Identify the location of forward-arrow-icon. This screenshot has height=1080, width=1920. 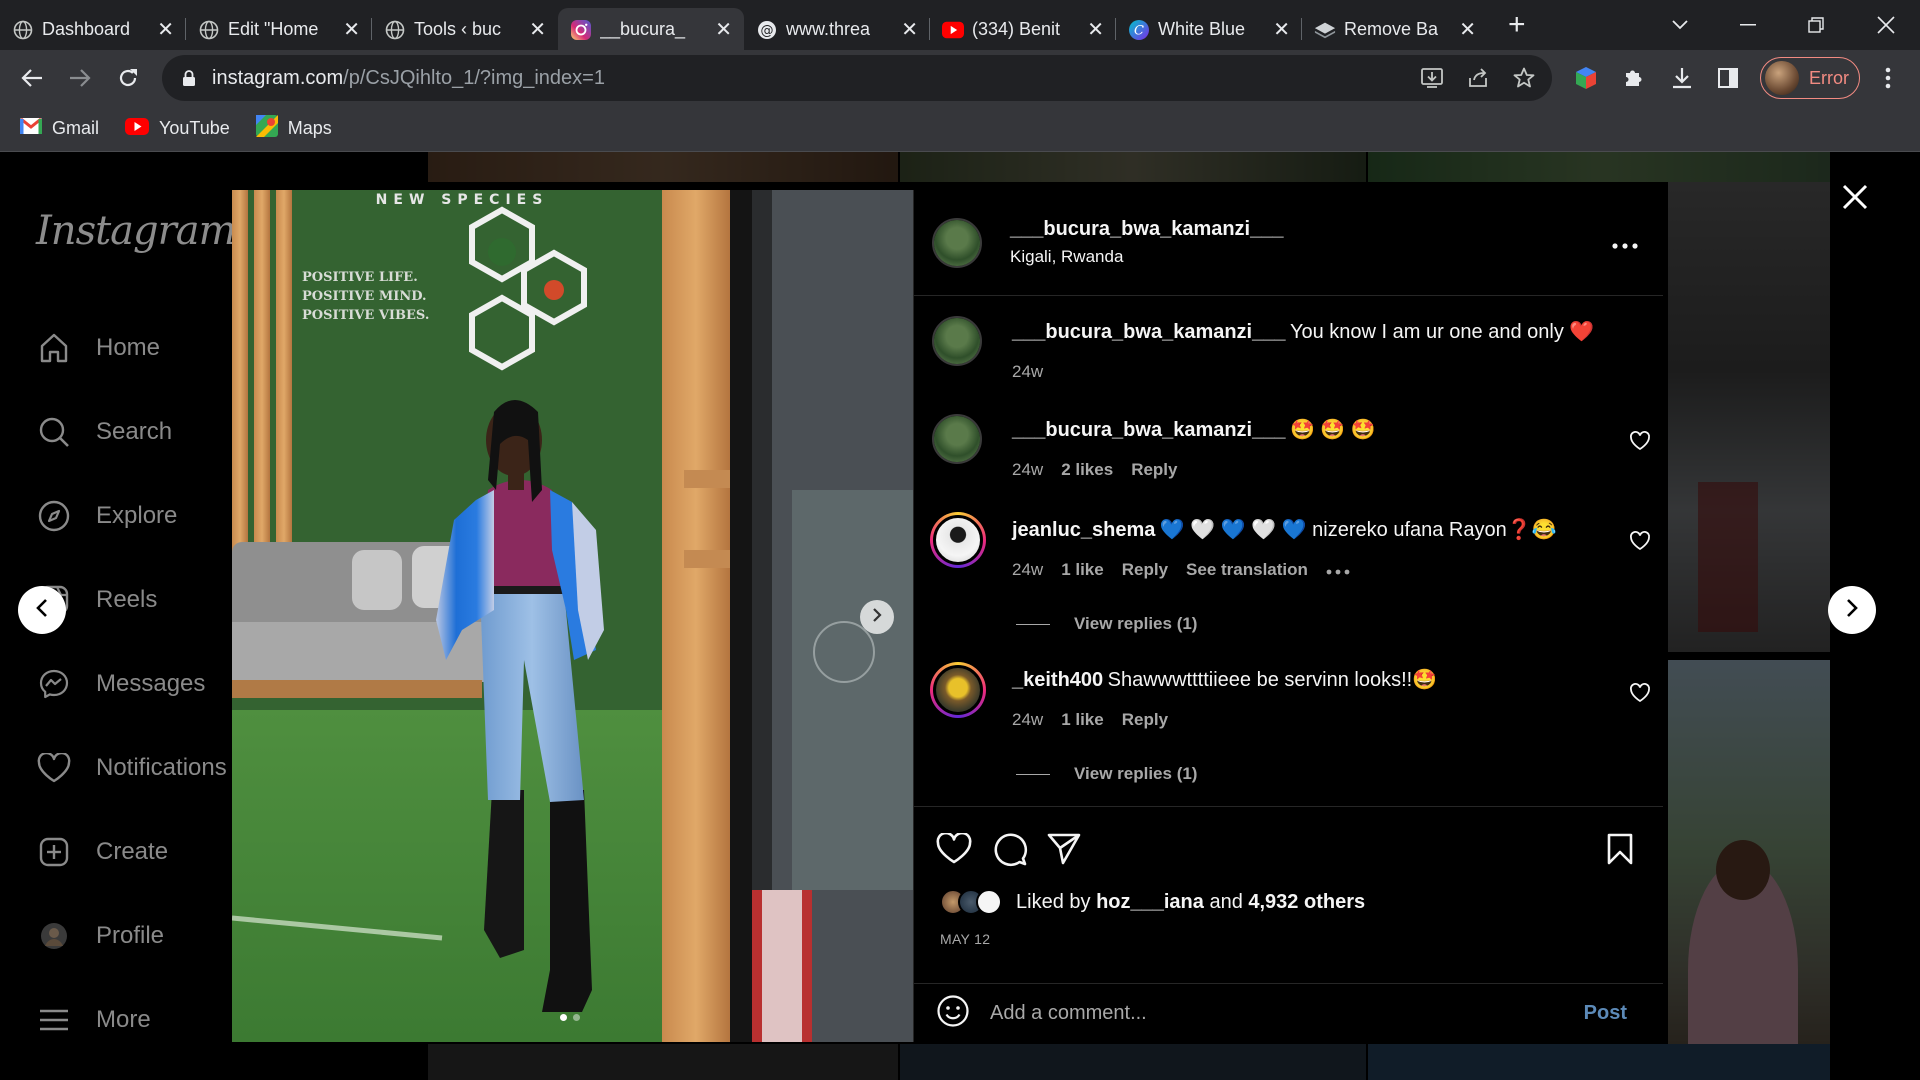
(80, 78).